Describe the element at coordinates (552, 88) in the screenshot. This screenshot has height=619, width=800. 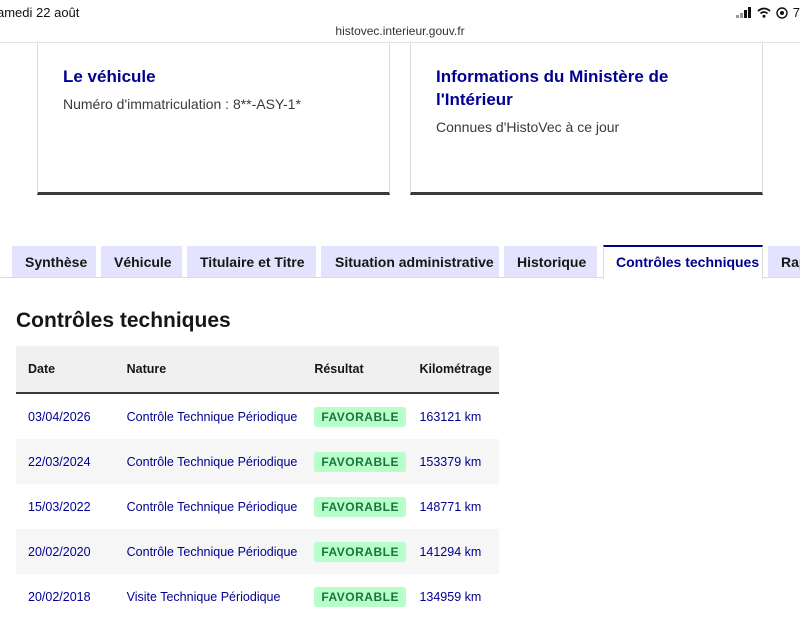
I see `ministry-card-title: Informations du Ministère de l'Intérieur` at that location.